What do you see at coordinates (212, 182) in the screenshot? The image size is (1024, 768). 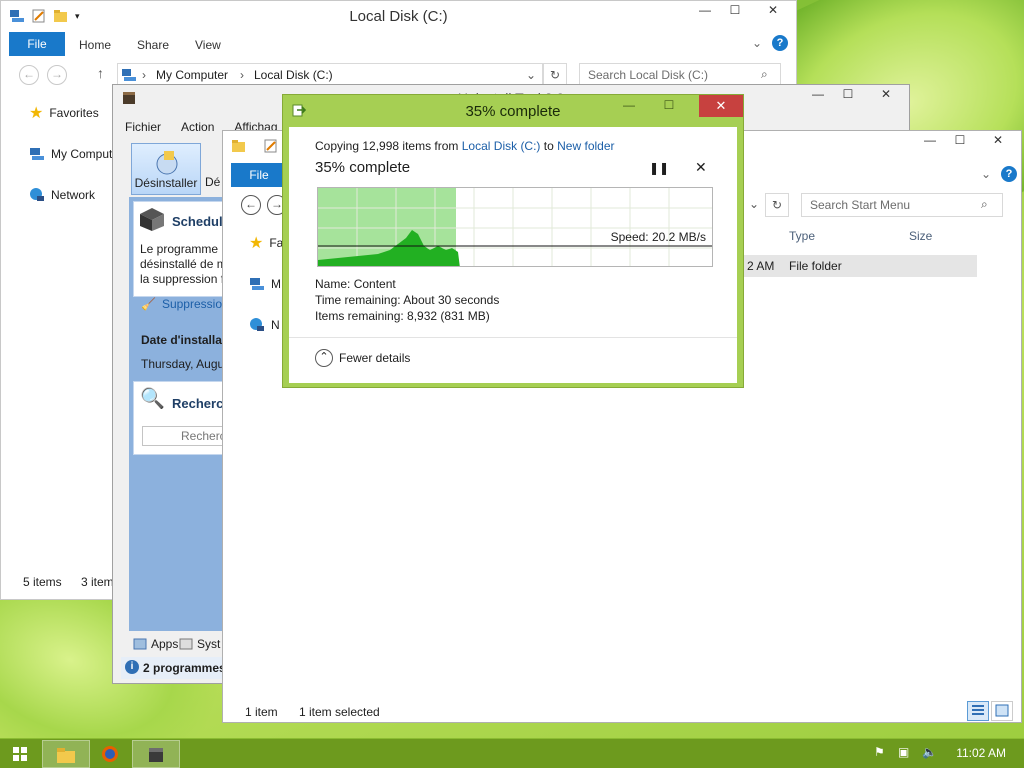 I see `toolbar-second-label: Dé` at bounding box center [212, 182].